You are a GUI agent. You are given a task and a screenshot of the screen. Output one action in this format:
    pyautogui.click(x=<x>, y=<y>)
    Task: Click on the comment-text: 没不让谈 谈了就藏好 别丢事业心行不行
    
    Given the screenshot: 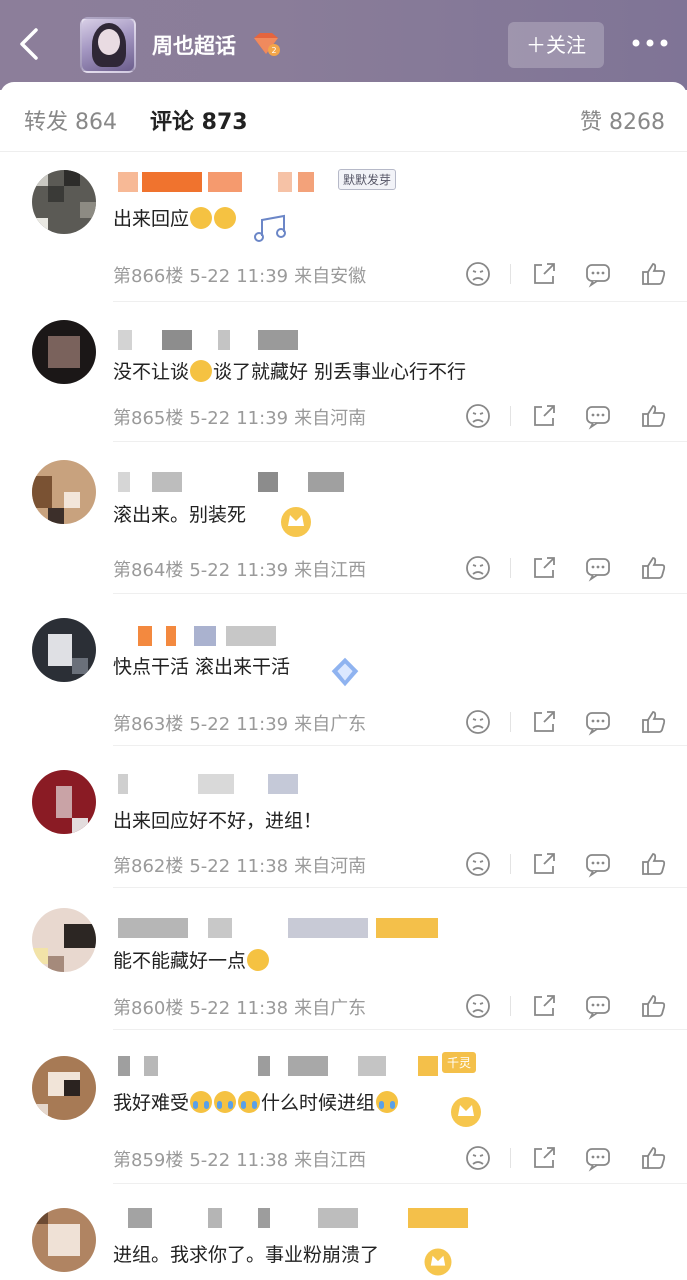 What is the action you would take?
    pyautogui.click(x=290, y=371)
    